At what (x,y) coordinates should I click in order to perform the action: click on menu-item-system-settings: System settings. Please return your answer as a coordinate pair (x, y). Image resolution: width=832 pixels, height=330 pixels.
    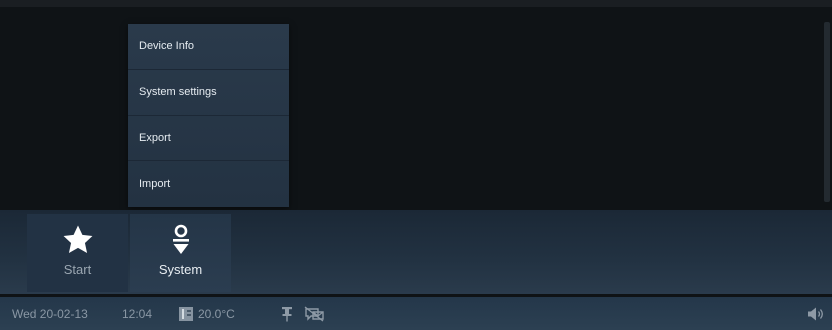
    Looking at the image, I should click on (208, 93).